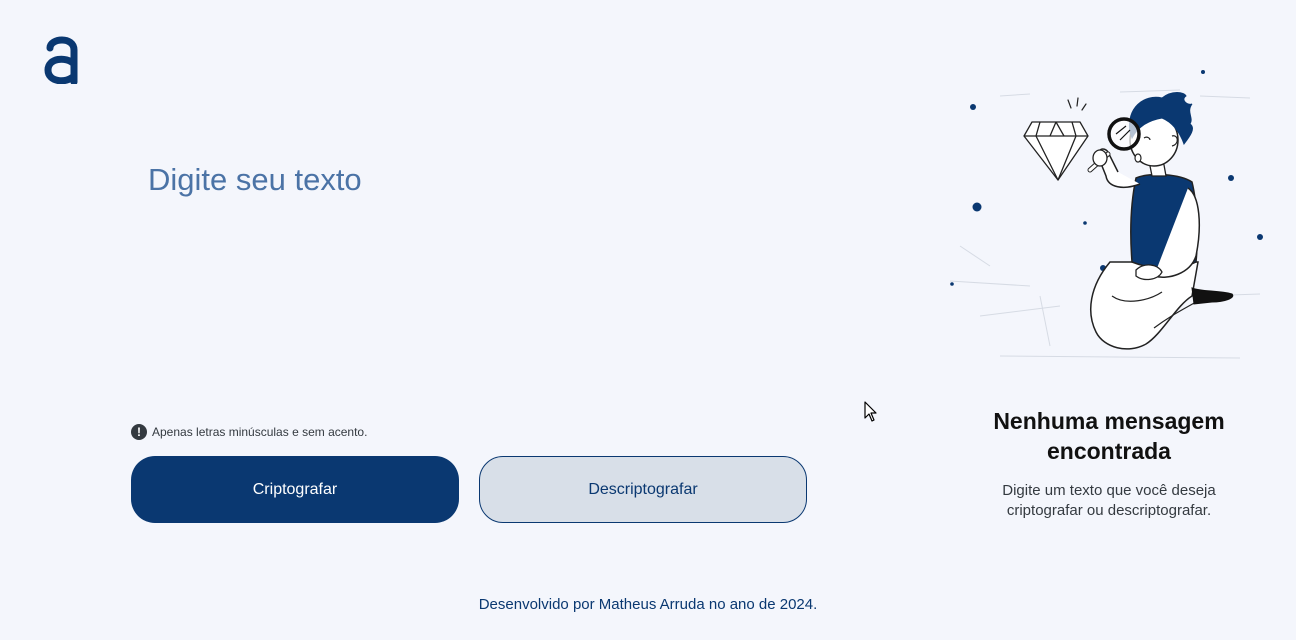 Image resolution: width=1296 pixels, height=640 pixels. I want to click on input-hint: ! Apenas letras minúsculas e sem acento., so click(249, 432).